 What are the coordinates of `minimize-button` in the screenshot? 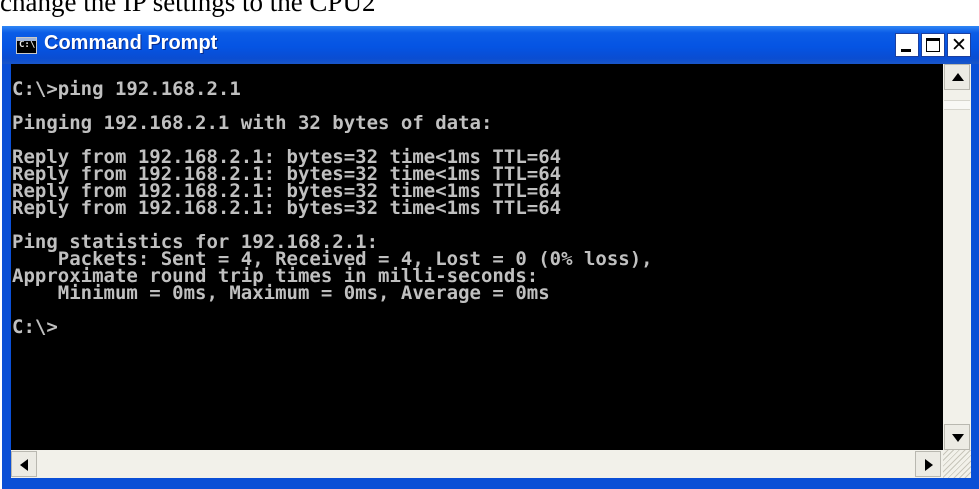 It's located at (907, 45).